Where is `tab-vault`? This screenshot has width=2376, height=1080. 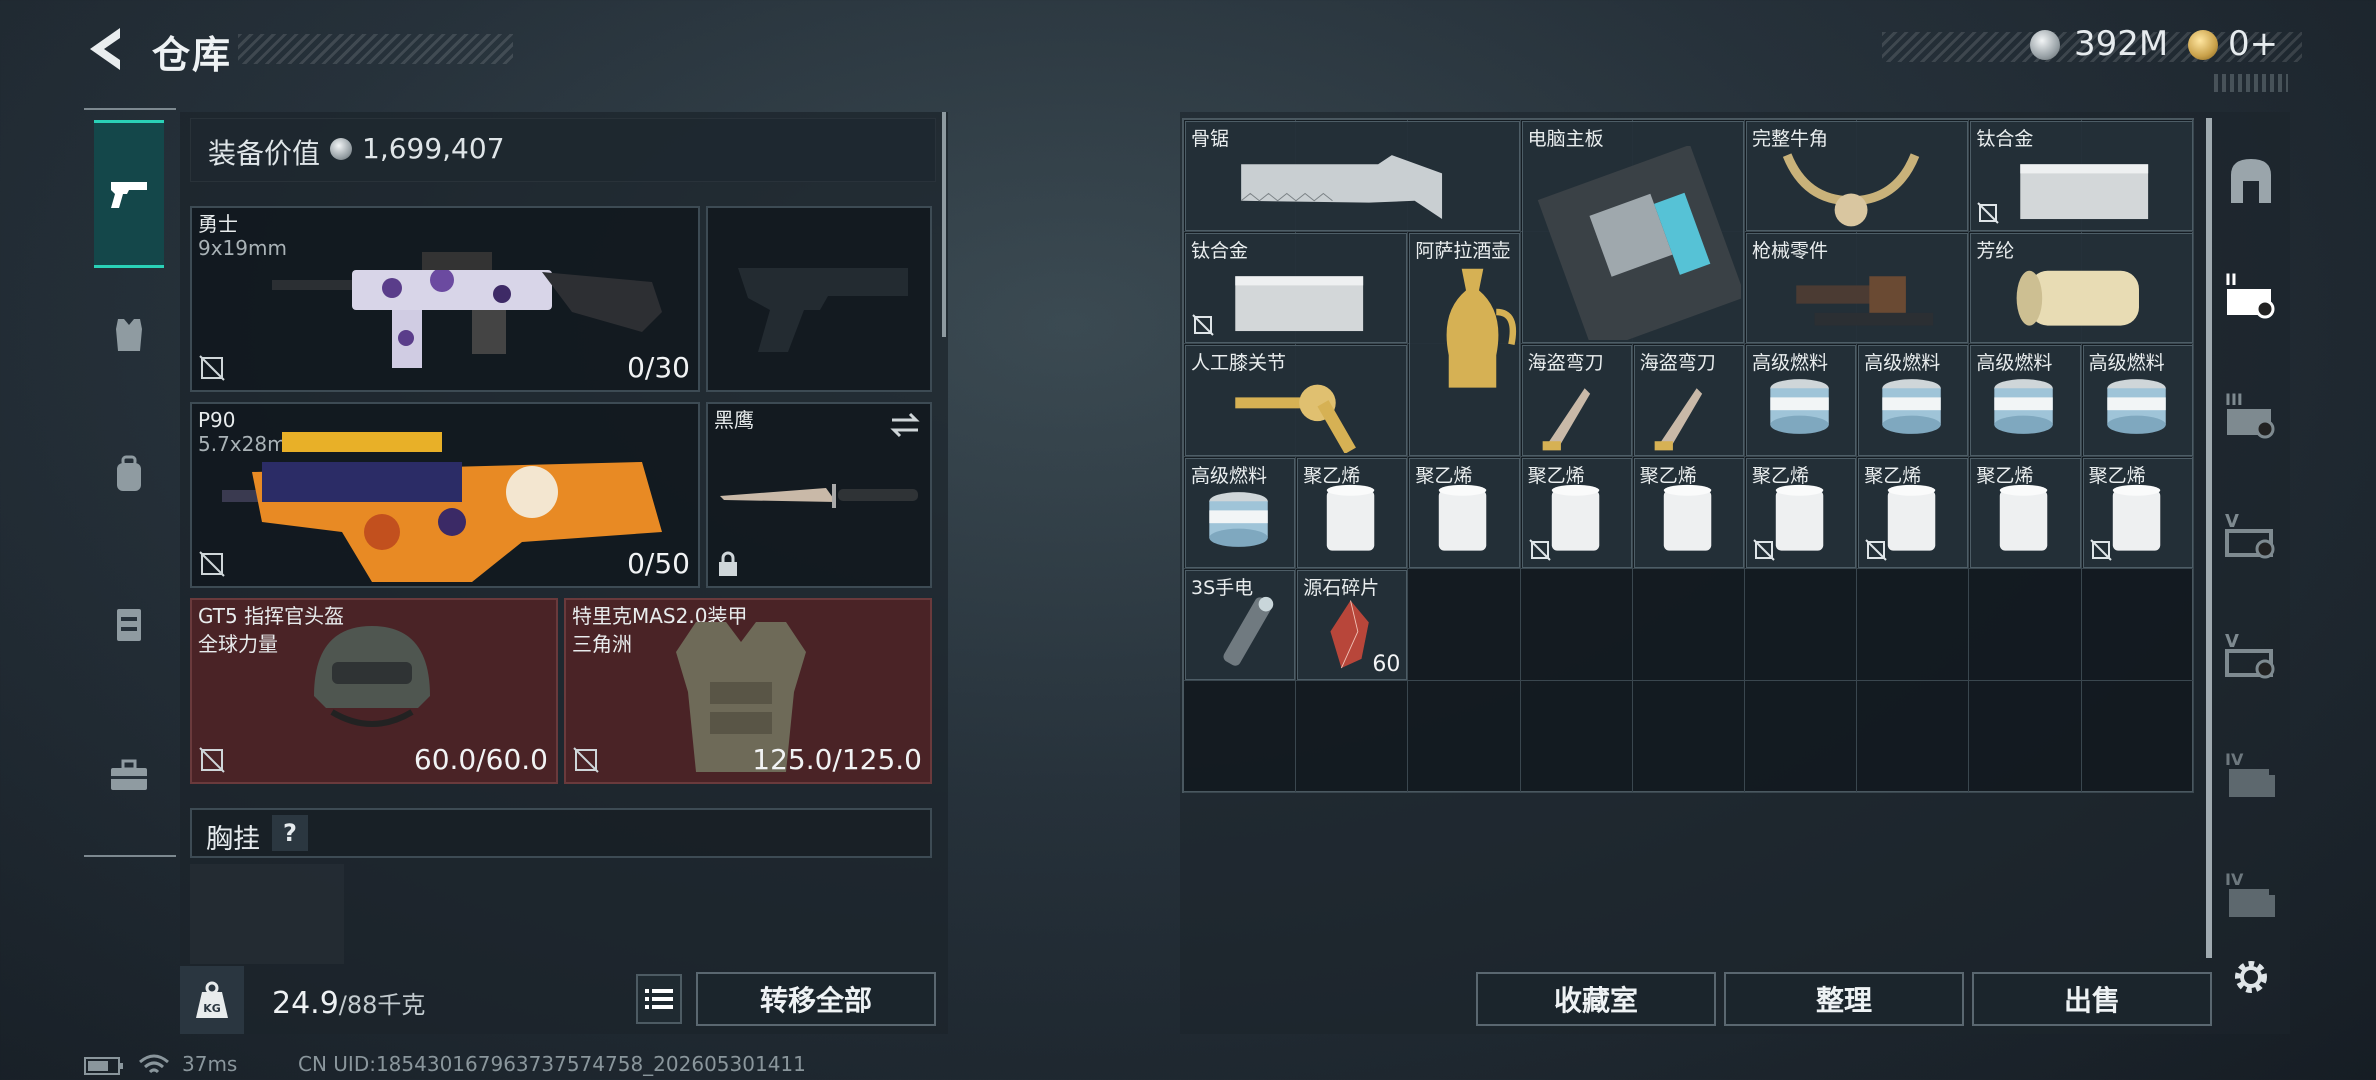 tab-vault is located at coordinates (2251, 180).